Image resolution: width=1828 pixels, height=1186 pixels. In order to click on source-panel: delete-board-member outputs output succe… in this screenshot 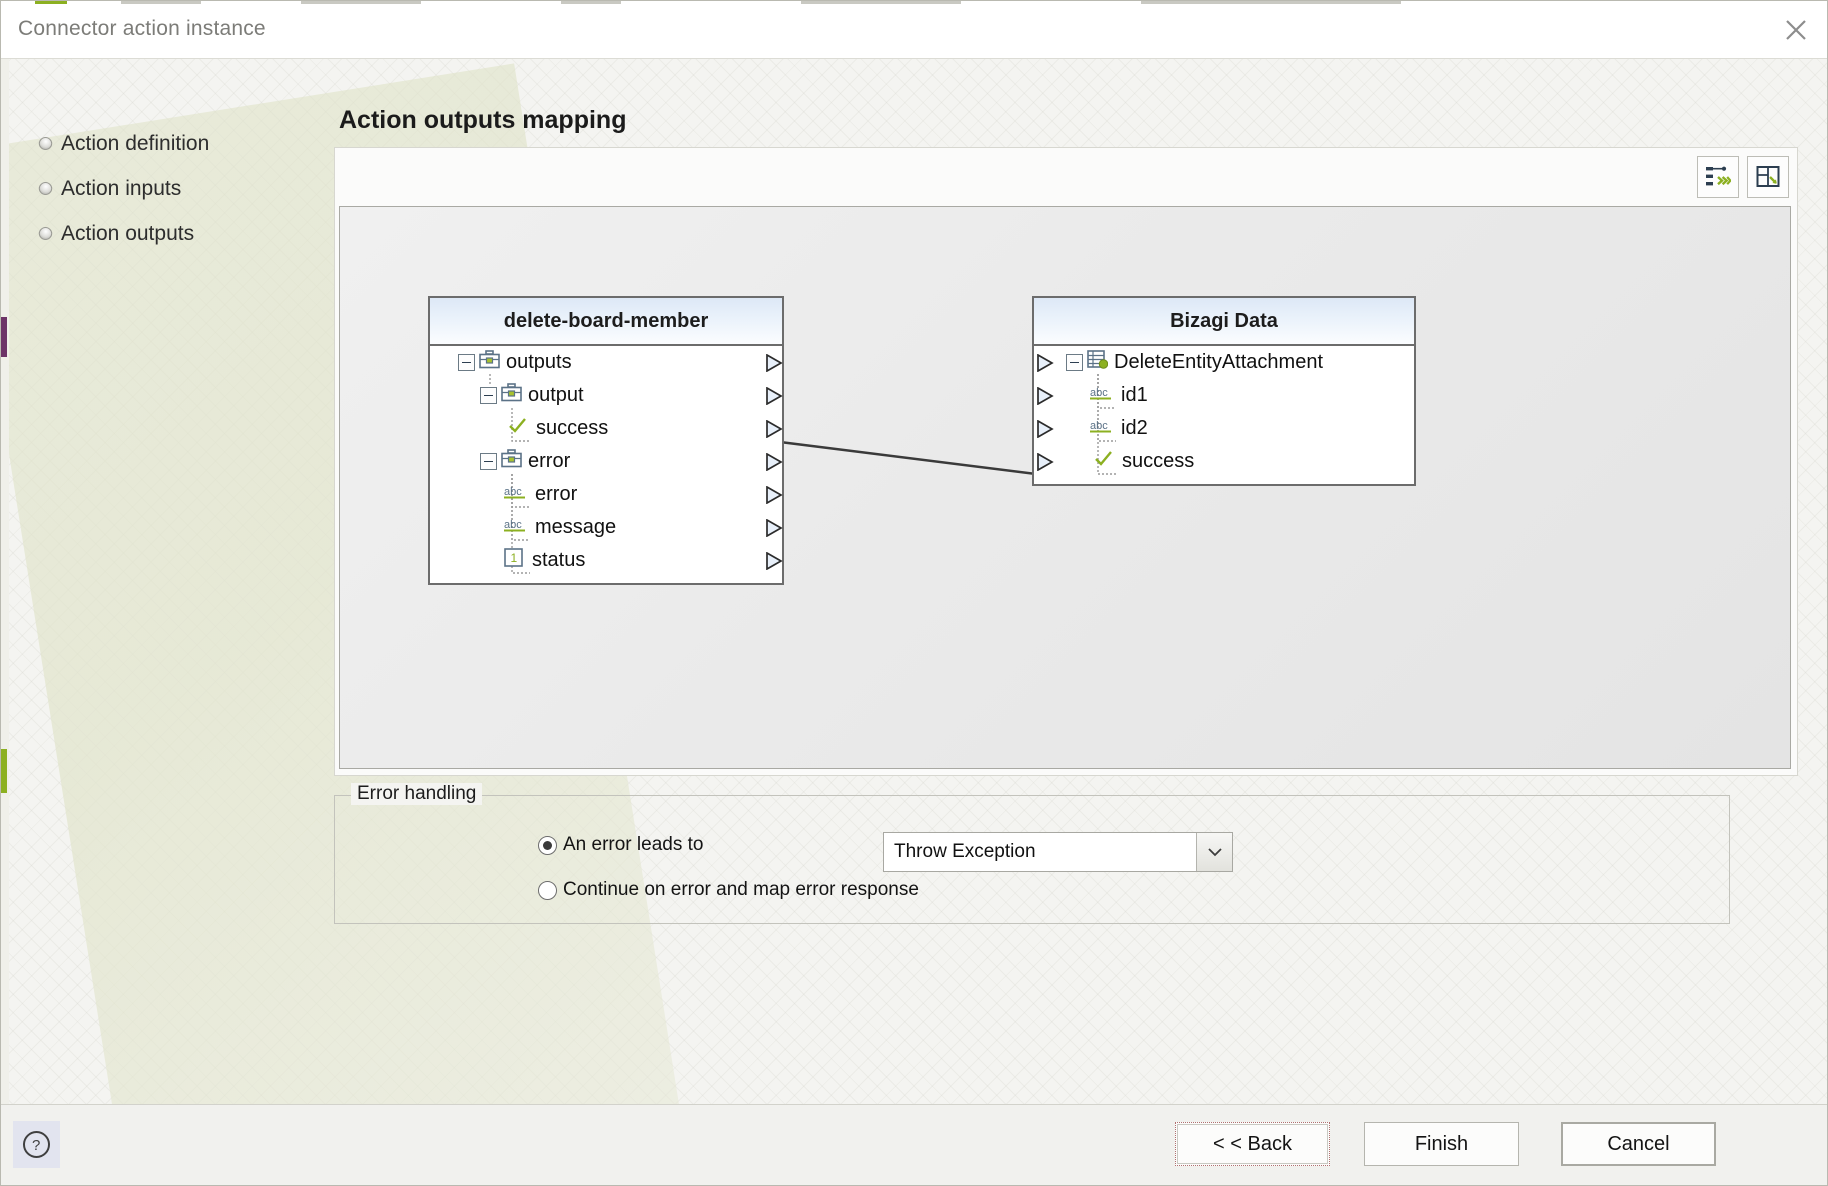, I will do `click(606, 440)`.